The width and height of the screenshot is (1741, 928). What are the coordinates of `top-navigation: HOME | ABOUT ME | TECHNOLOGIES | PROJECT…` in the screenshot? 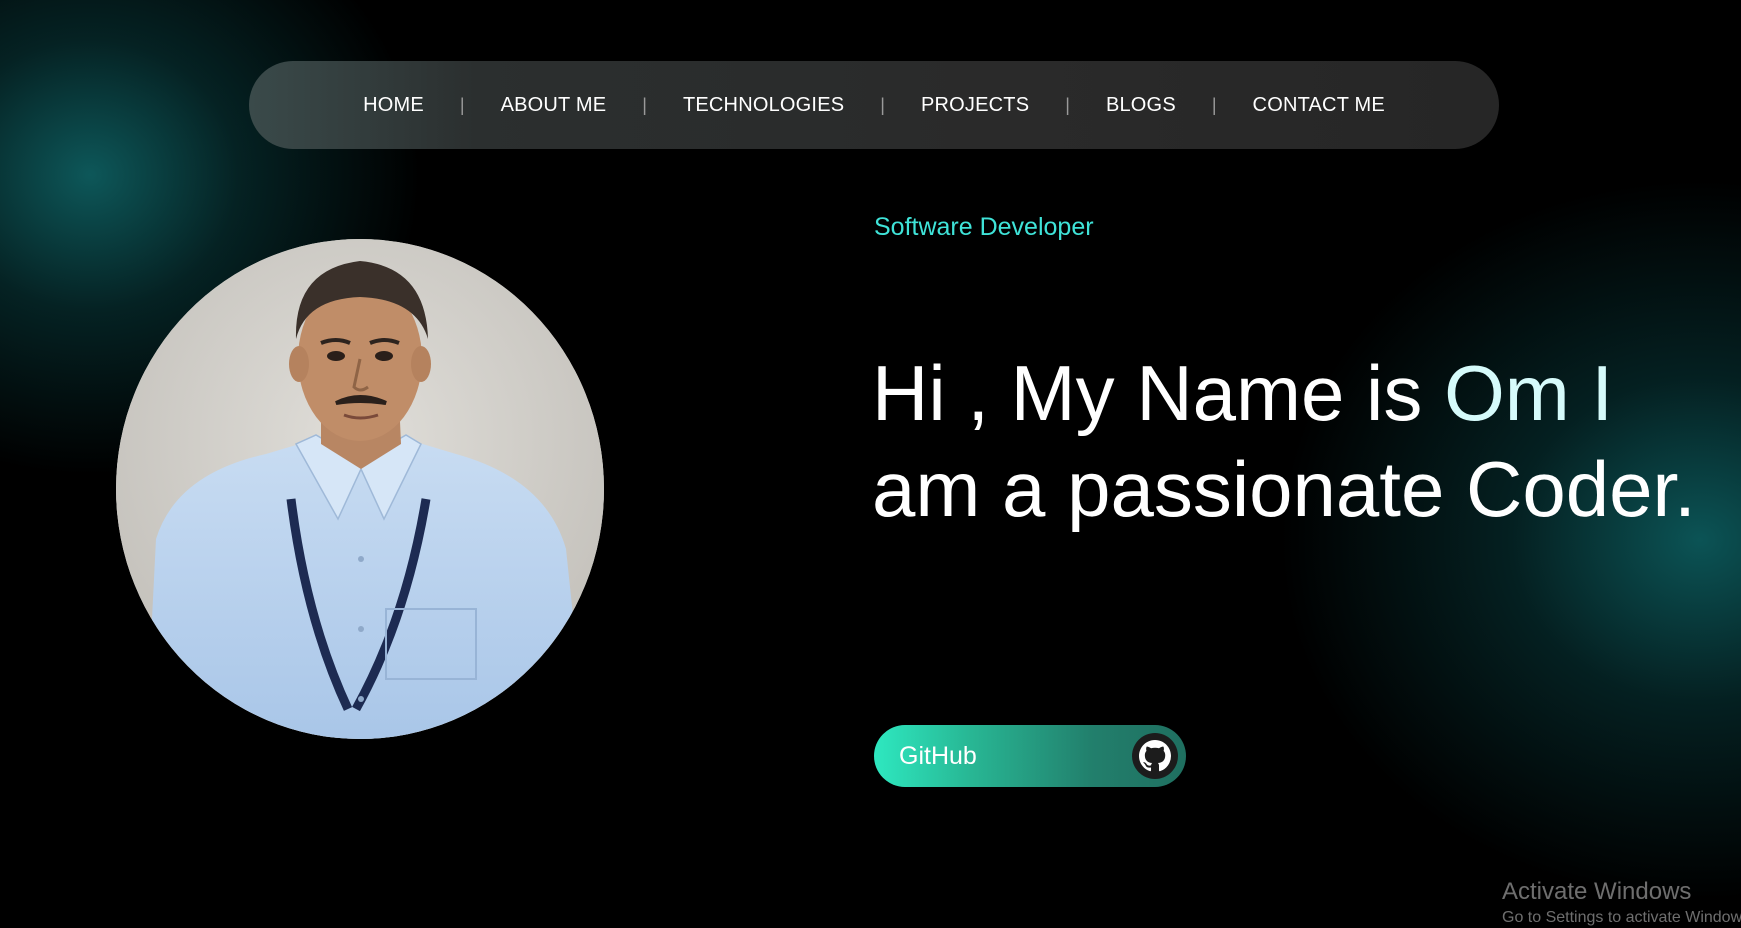 It's located at (874, 105).